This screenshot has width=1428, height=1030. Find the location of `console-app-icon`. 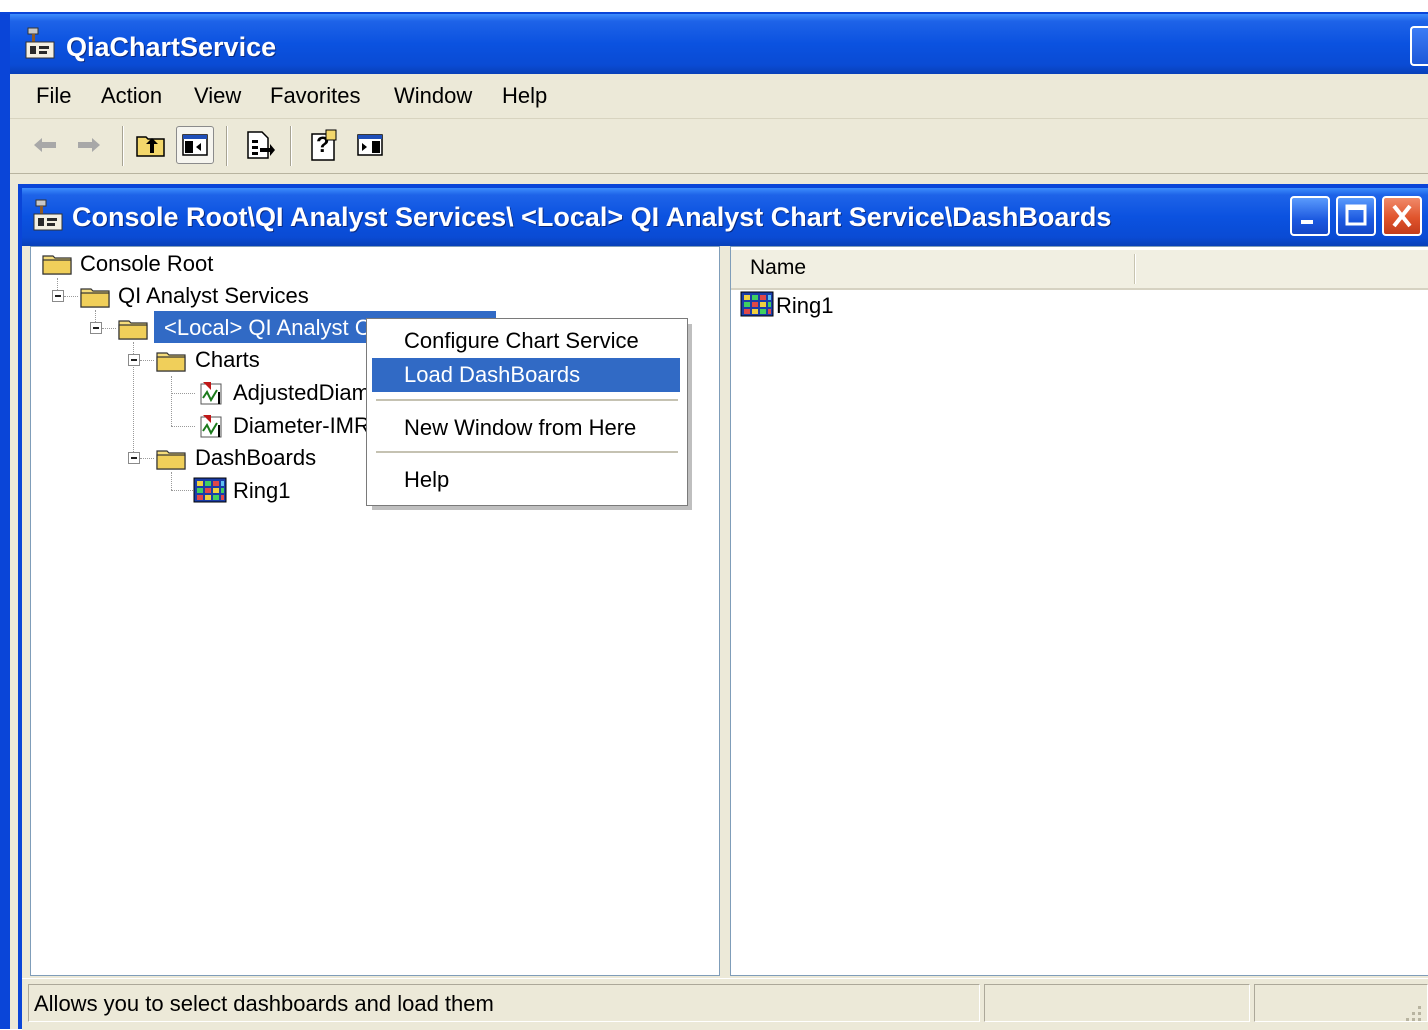

console-app-icon is located at coordinates (48, 215).